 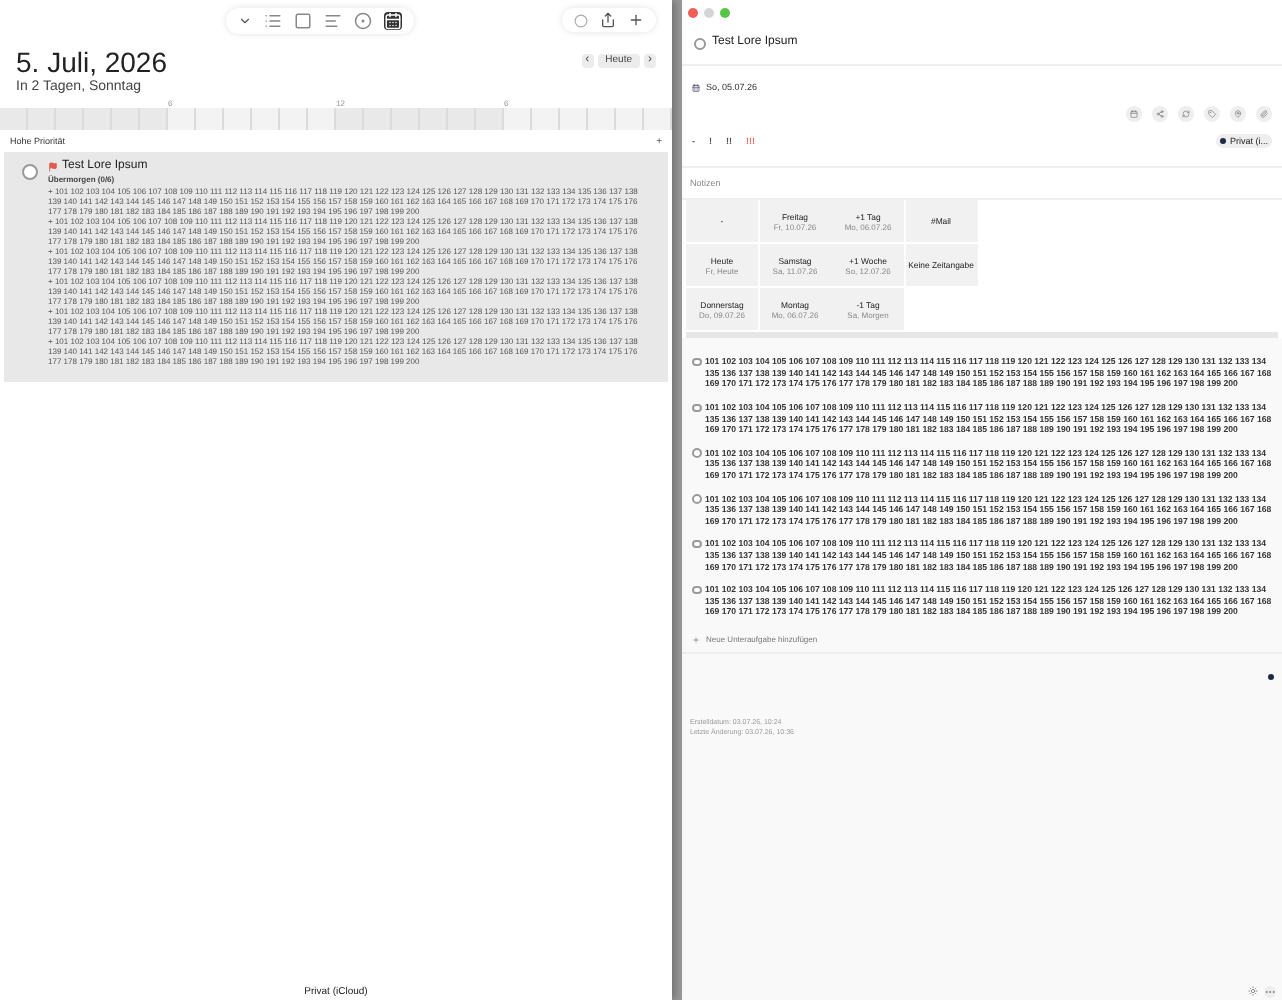 I want to click on minimize-button, so click(x=709, y=13).